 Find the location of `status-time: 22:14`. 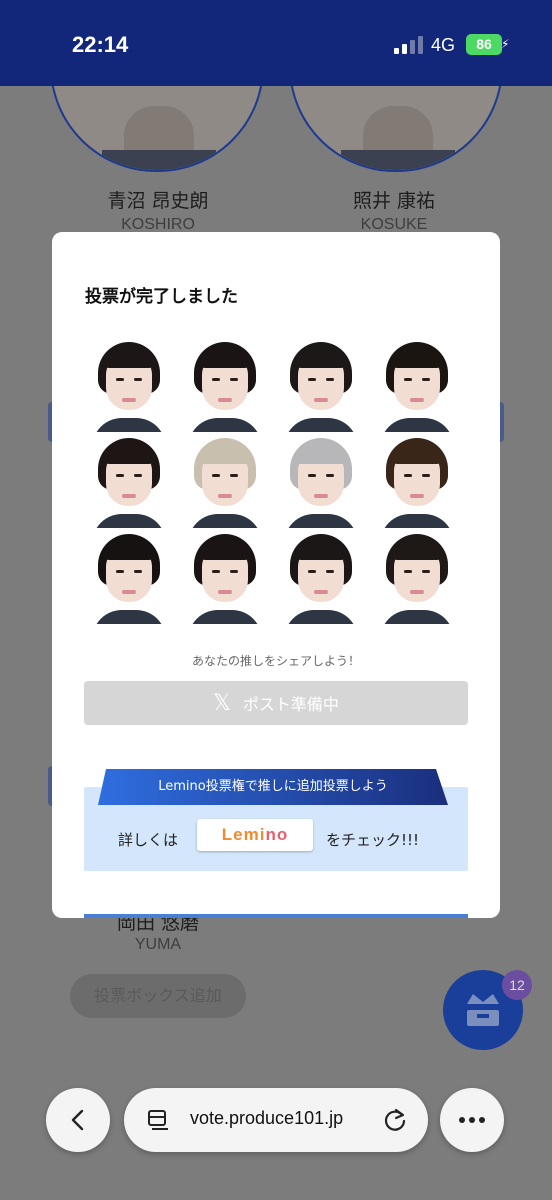

status-time: 22:14 is located at coordinates (100, 44).